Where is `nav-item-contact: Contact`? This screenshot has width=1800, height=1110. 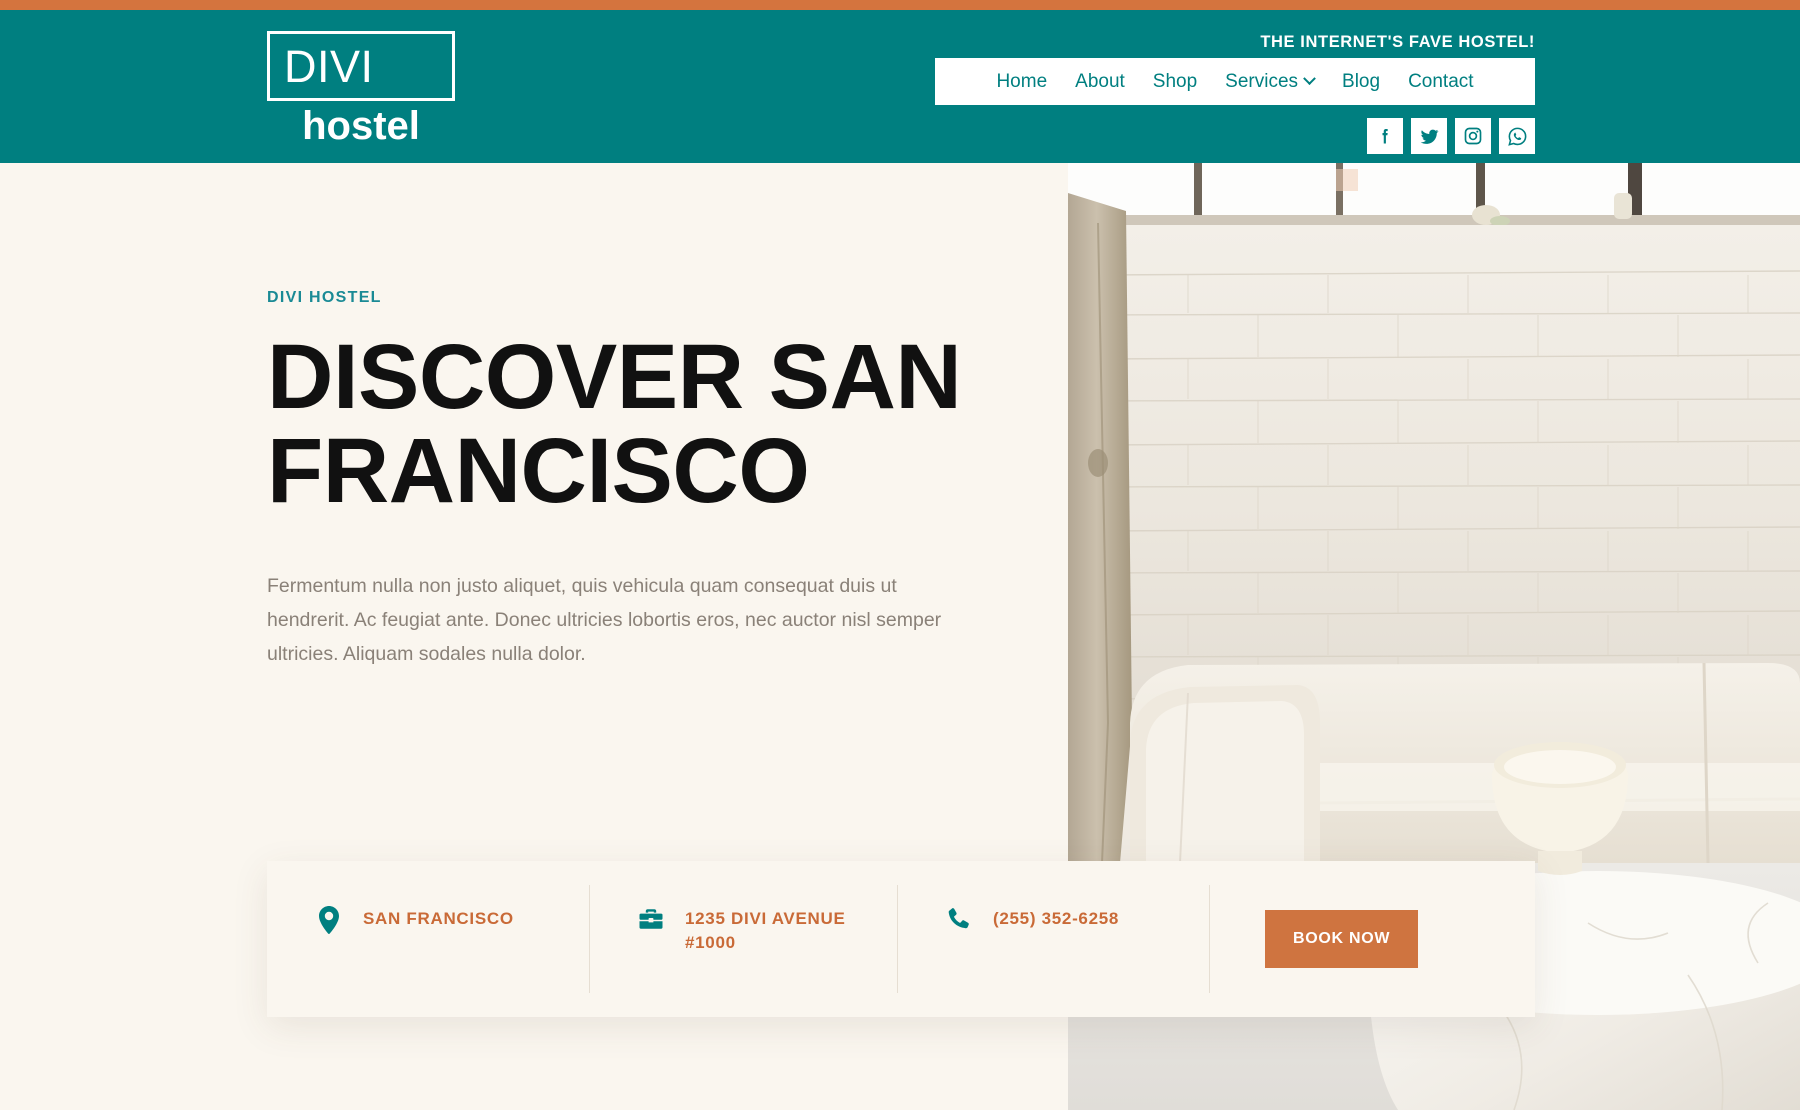 nav-item-contact: Contact is located at coordinates (1440, 82).